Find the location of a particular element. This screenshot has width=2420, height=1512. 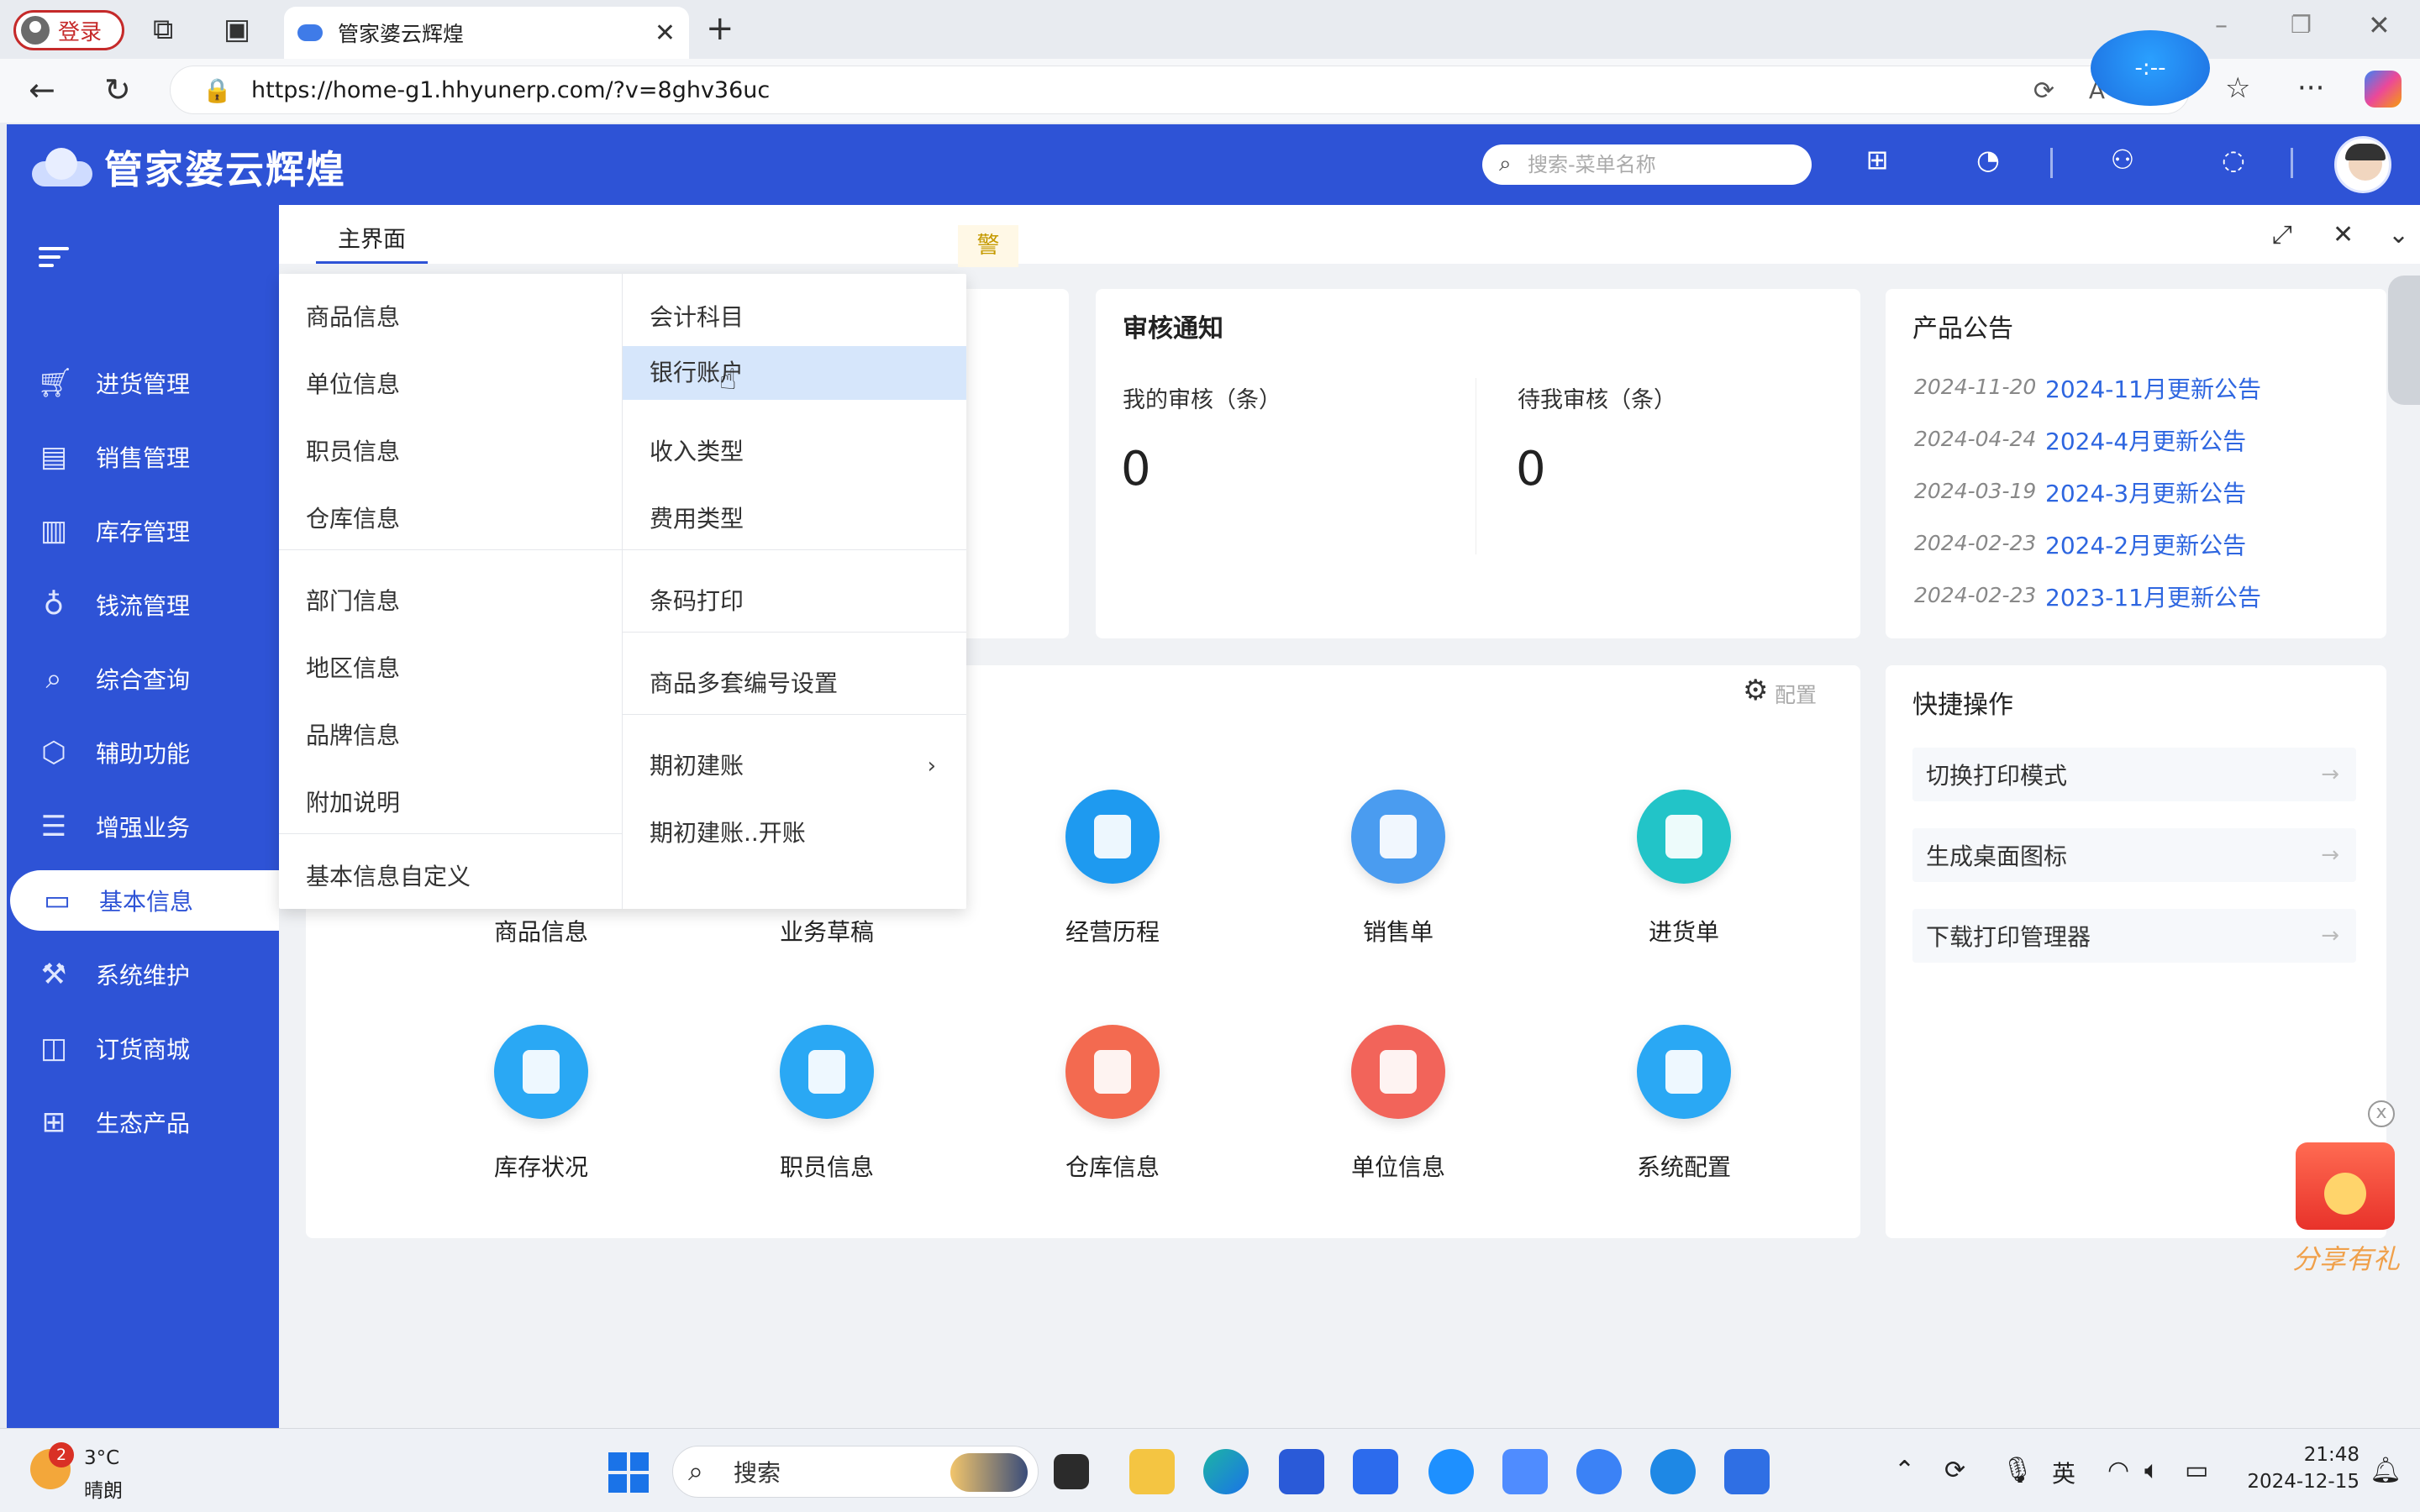

extension-timer-badge: -:-- is located at coordinates (2150, 68).